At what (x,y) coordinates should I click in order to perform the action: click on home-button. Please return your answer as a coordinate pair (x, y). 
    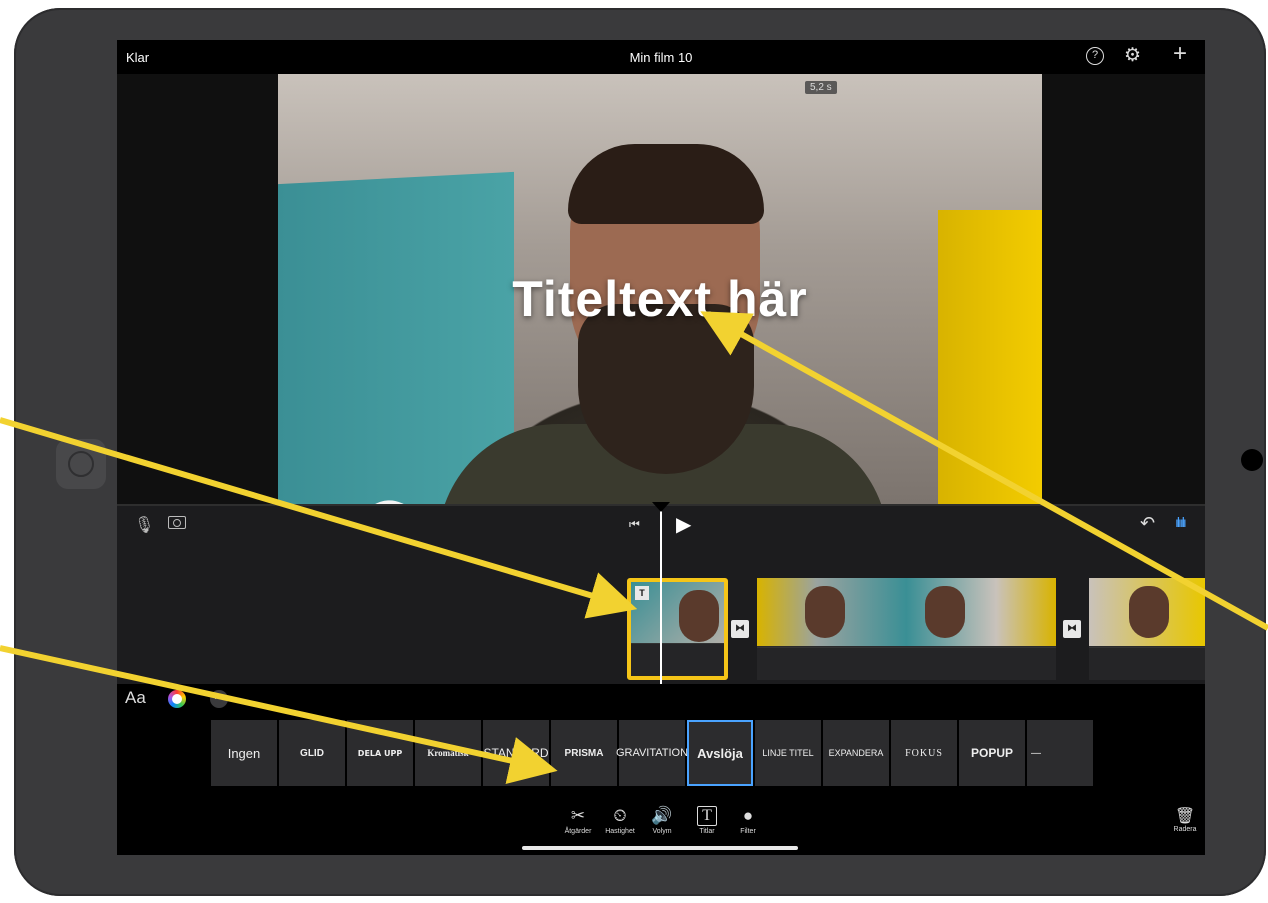
    Looking at the image, I should click on (81, 464).